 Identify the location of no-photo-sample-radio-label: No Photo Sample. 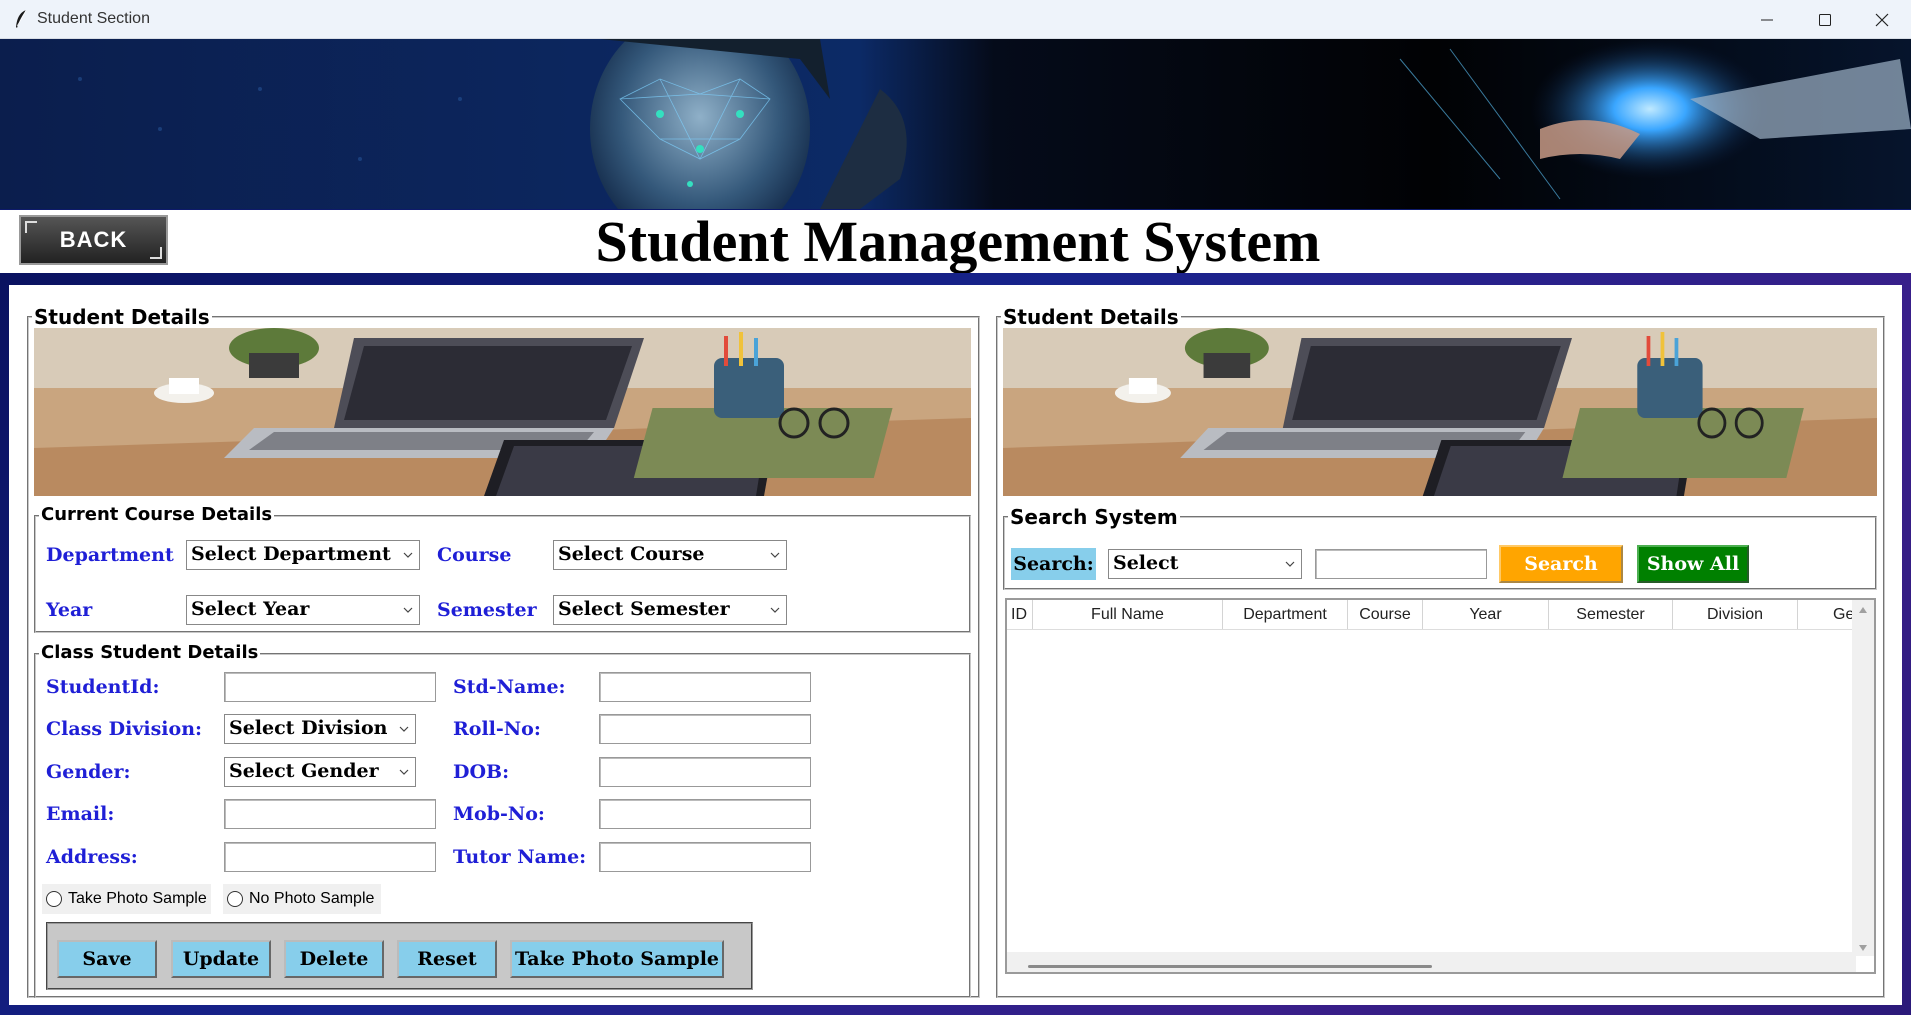
(312, 898).